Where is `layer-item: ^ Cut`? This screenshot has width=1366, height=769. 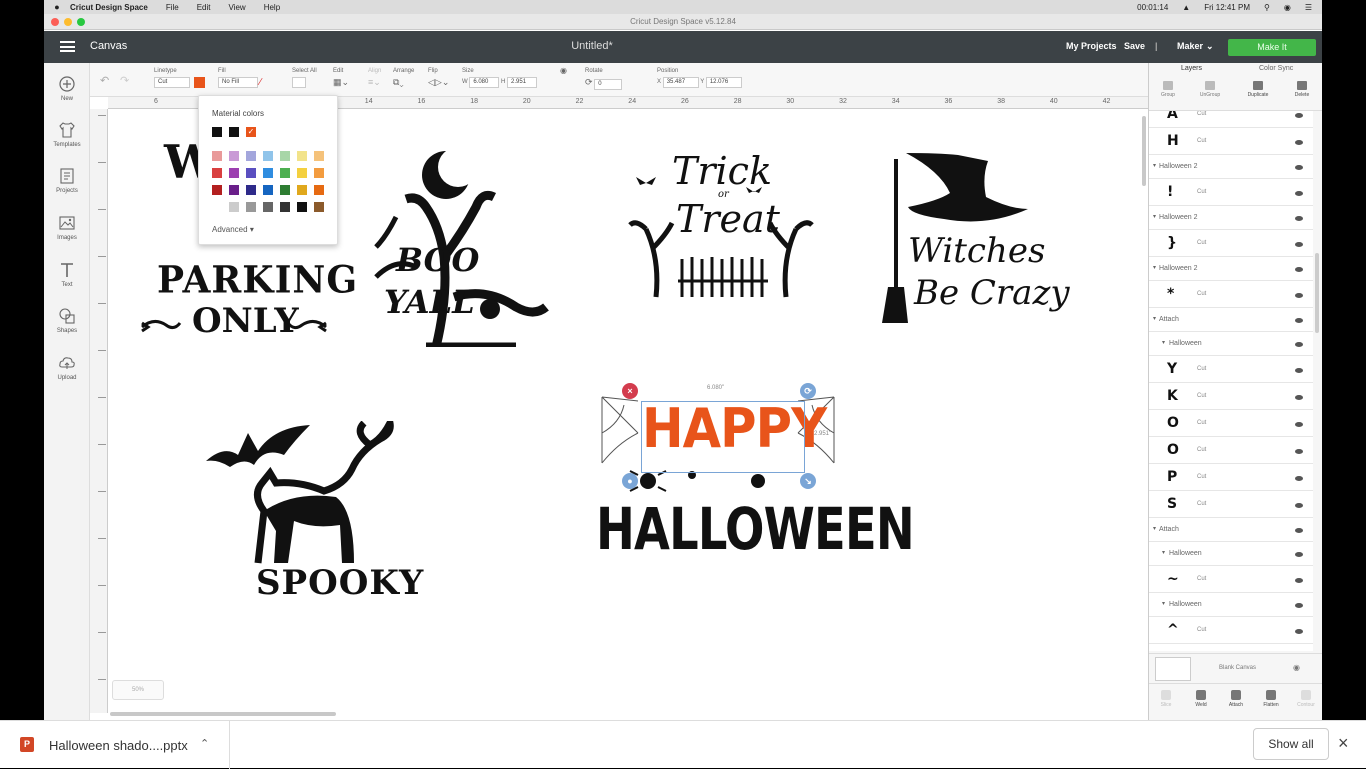 layer-item: ^ Cut is located at coordinates (1231, 630).